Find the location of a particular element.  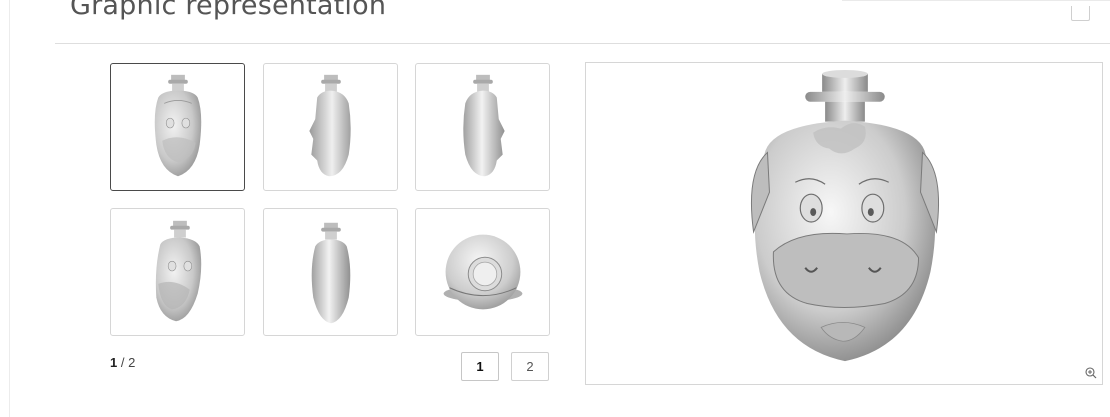

thumbnail-side-left is located at coordinates (482, 127).